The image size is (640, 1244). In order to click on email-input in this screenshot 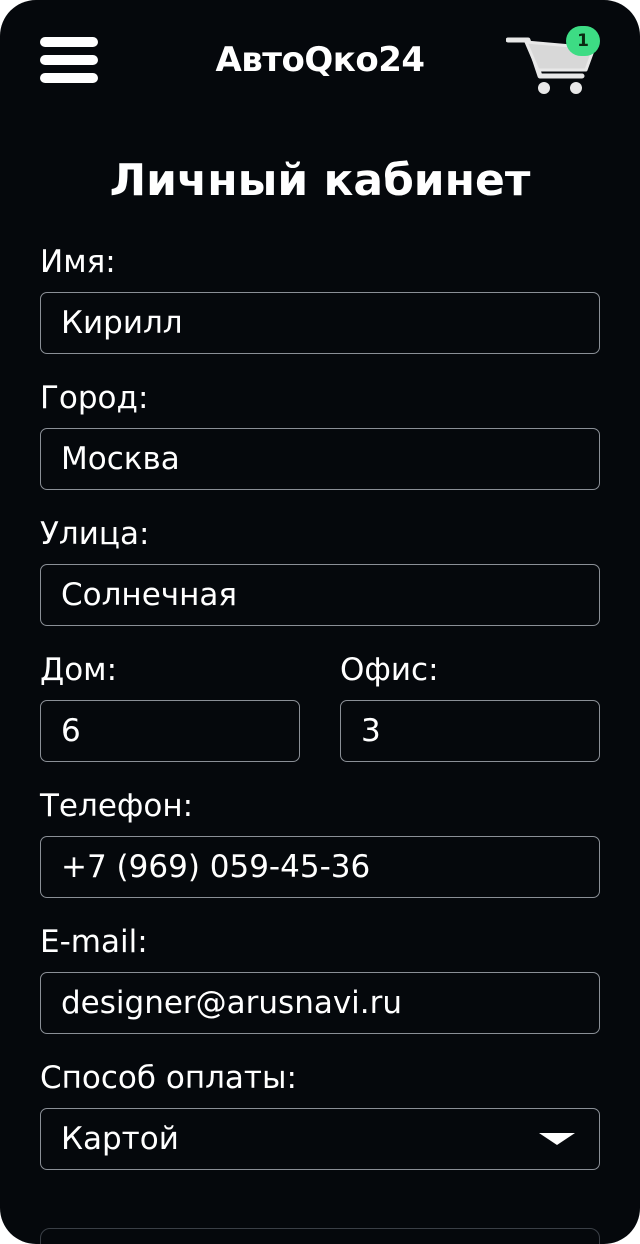, I will do `click(320, 1003)`.